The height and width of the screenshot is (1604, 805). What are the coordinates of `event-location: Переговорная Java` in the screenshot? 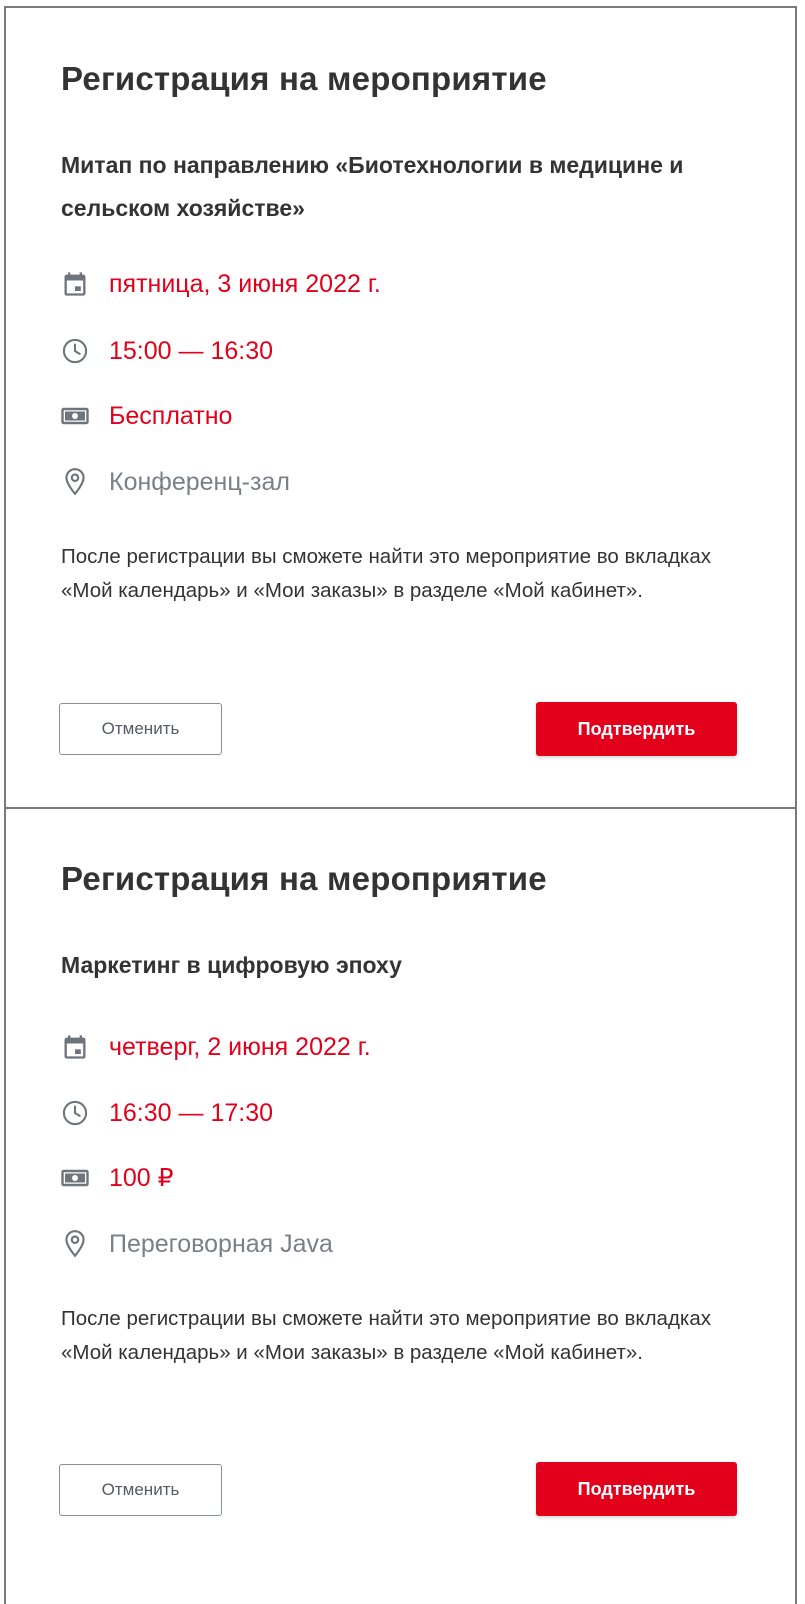 It's located at (221, 1243).